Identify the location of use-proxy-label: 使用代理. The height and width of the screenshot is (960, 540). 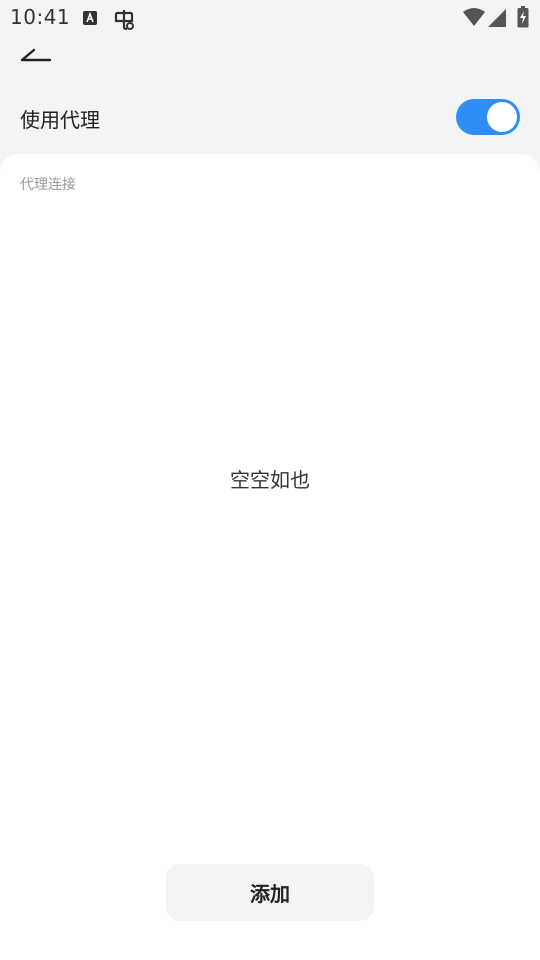
(60, 120).